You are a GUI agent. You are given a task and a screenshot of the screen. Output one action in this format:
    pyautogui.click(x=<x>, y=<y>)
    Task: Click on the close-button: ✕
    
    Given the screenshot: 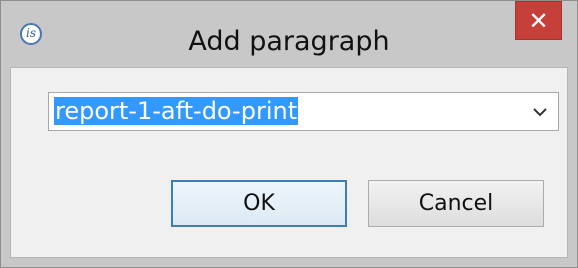 What is the action you would take?
    pyautogui.click(x=538, y=20)
    